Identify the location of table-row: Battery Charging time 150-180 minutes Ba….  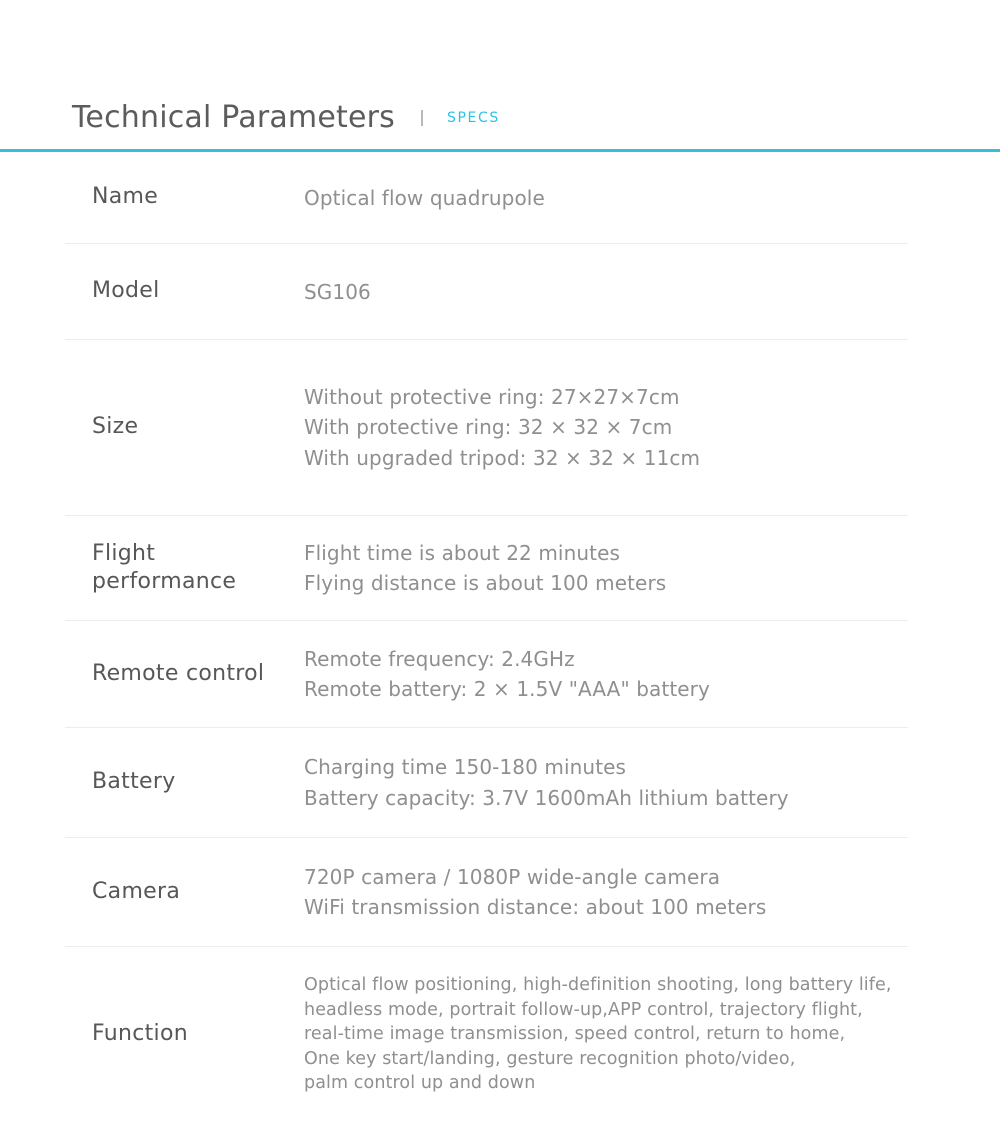
(486, 783).